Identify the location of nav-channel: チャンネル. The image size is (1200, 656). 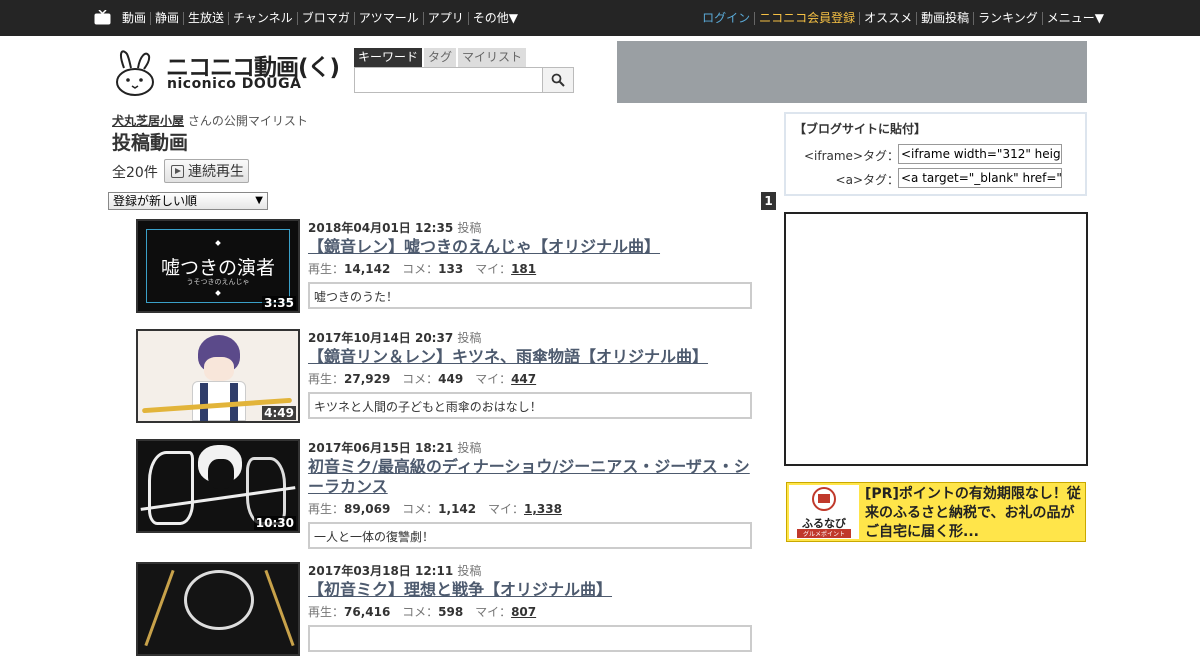
(262, 18).